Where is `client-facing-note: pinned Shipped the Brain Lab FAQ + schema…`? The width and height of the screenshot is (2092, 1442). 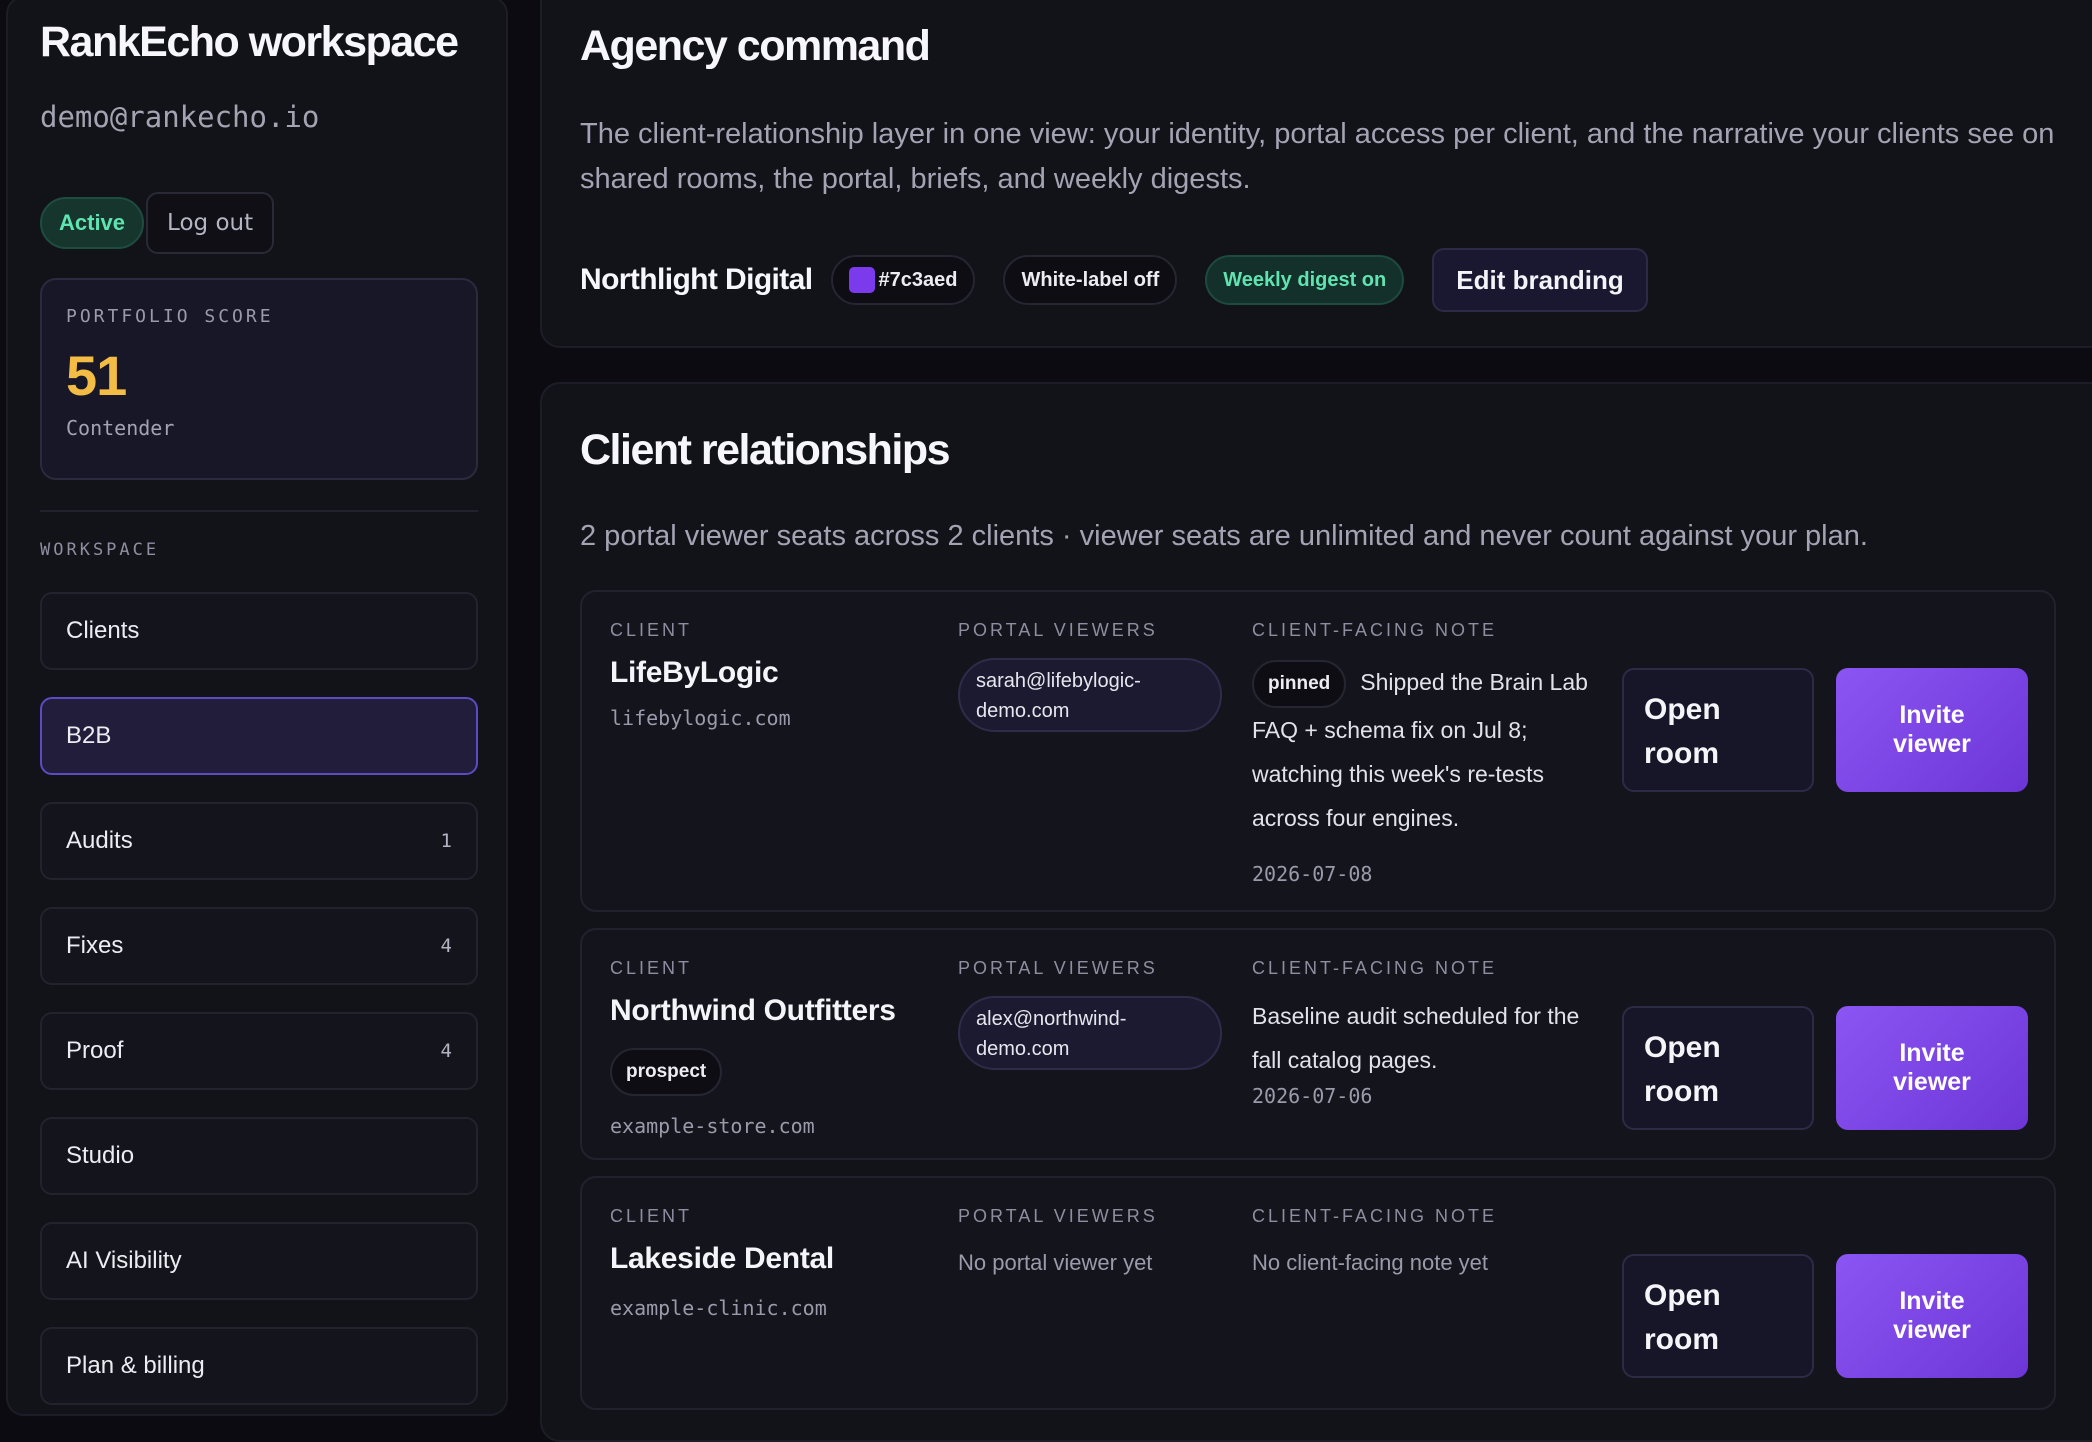 client-facing-note: pinned Shipped the Brain Lab FAQ + schema… is located at coordinates (1425, 750).